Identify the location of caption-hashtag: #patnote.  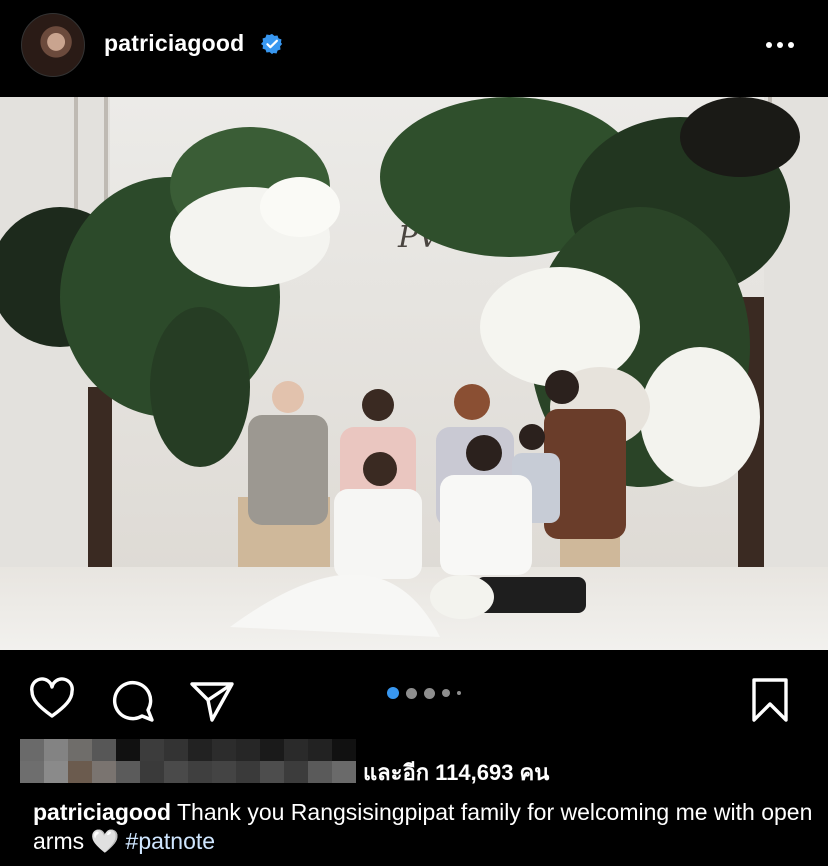
(171, 841).